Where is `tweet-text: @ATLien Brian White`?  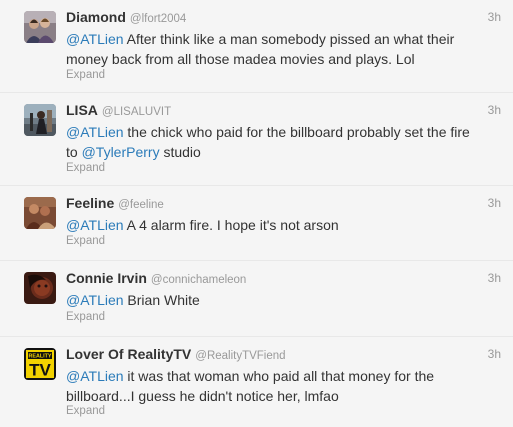 tweet-text: @ATLien Brian White is located at coordinates (271, 300).